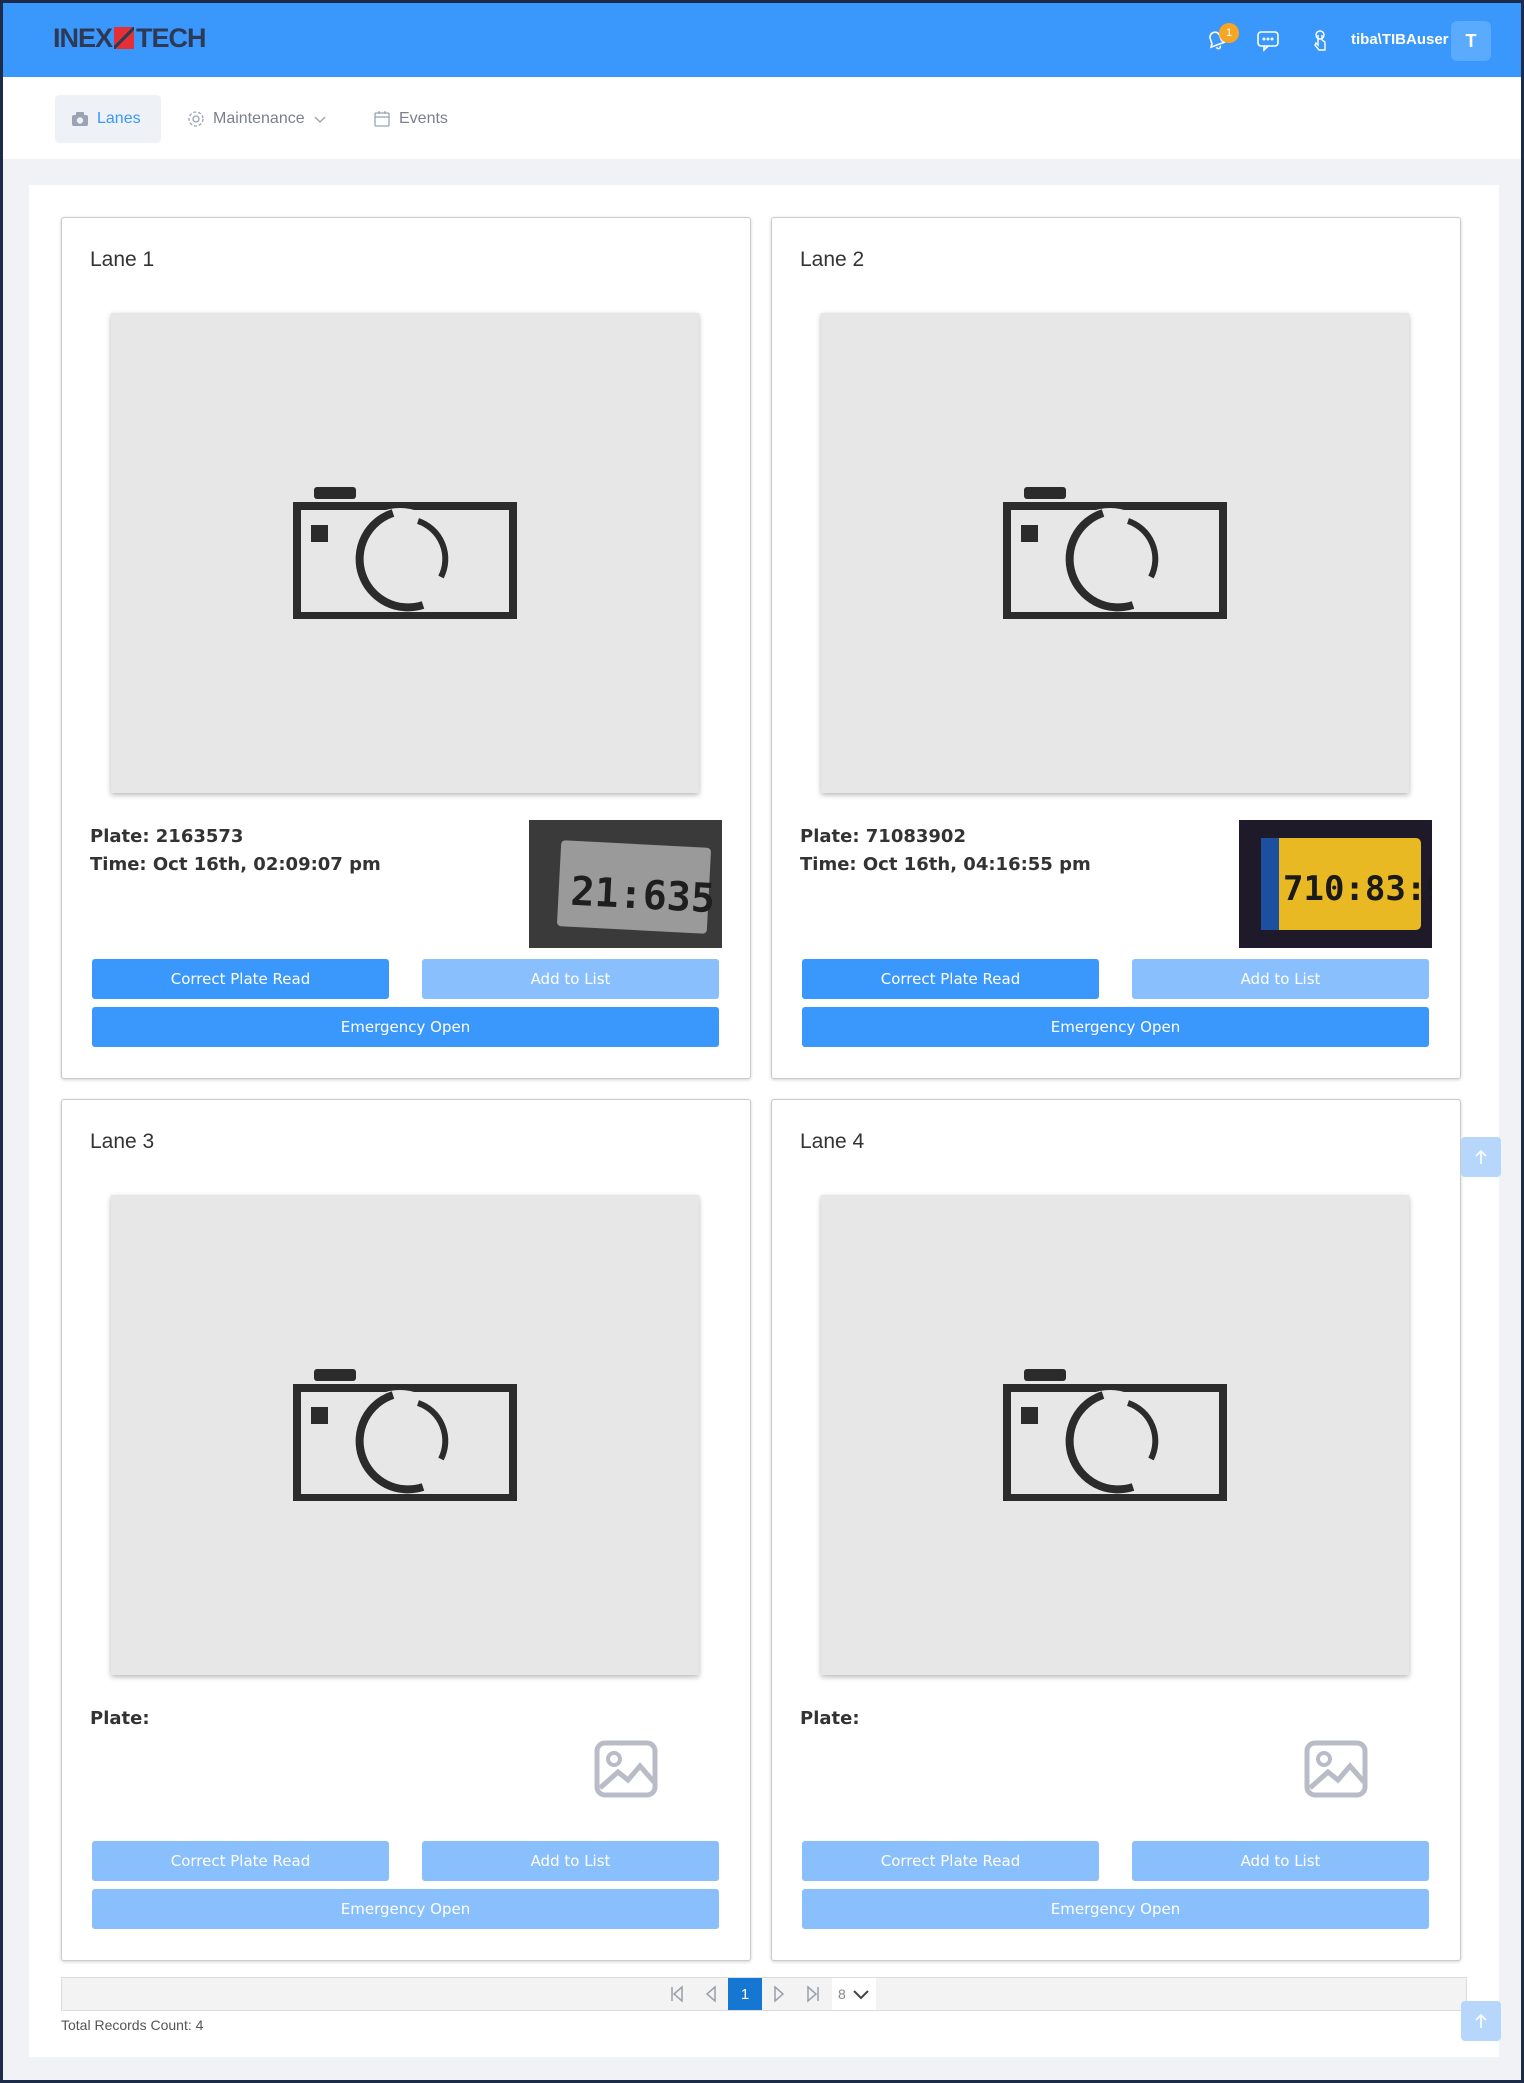 The width and height of the screenshot is (1524, 2083). I want to click on notification-badge: 1, so click(1229, 33).